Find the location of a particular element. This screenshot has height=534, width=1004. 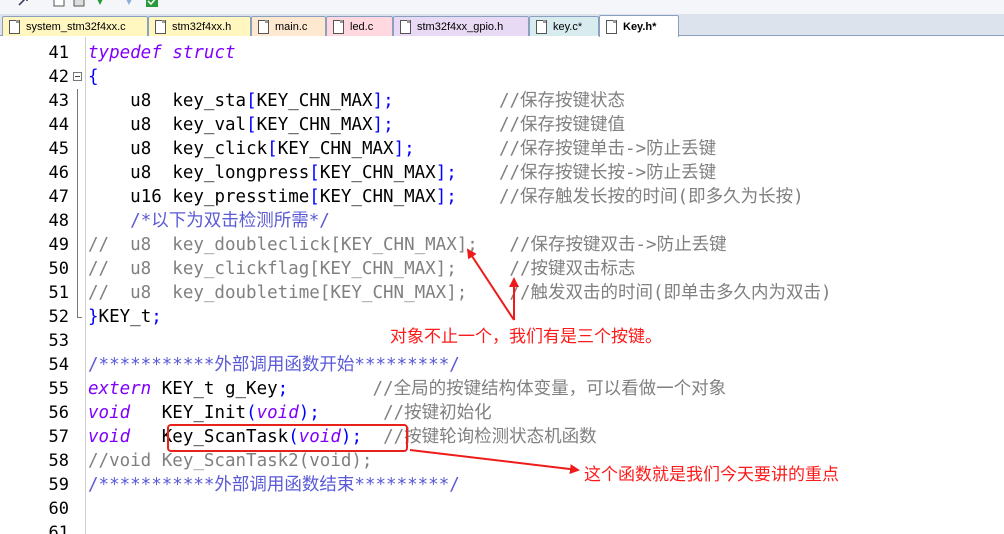

annotation-text-2: 这个函数就是我们今天要讲的重点 is located at coordinates (711, 475).